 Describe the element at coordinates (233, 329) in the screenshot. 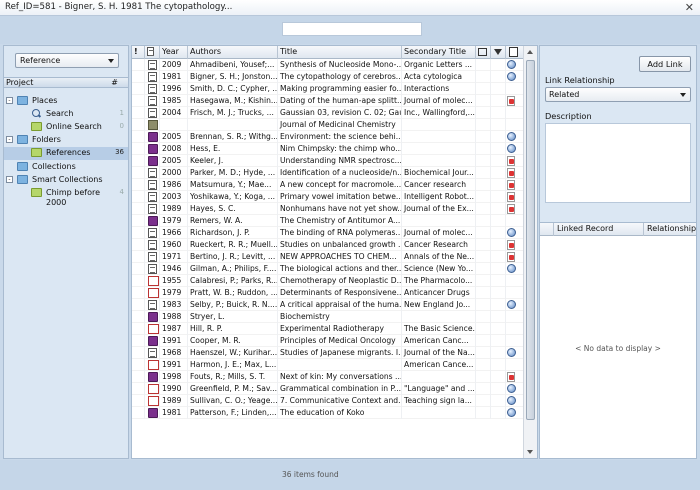

I see `authors-cell: Hill, R. P.` at that location.